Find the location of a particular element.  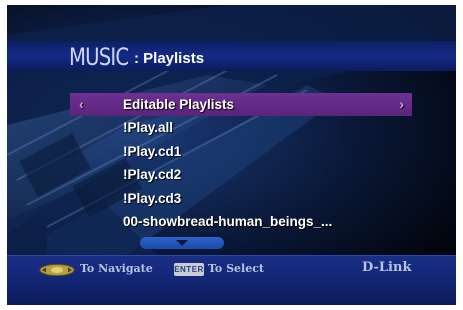

menu-item-label: !Play.cd1 is located at coordinates (152, 151).